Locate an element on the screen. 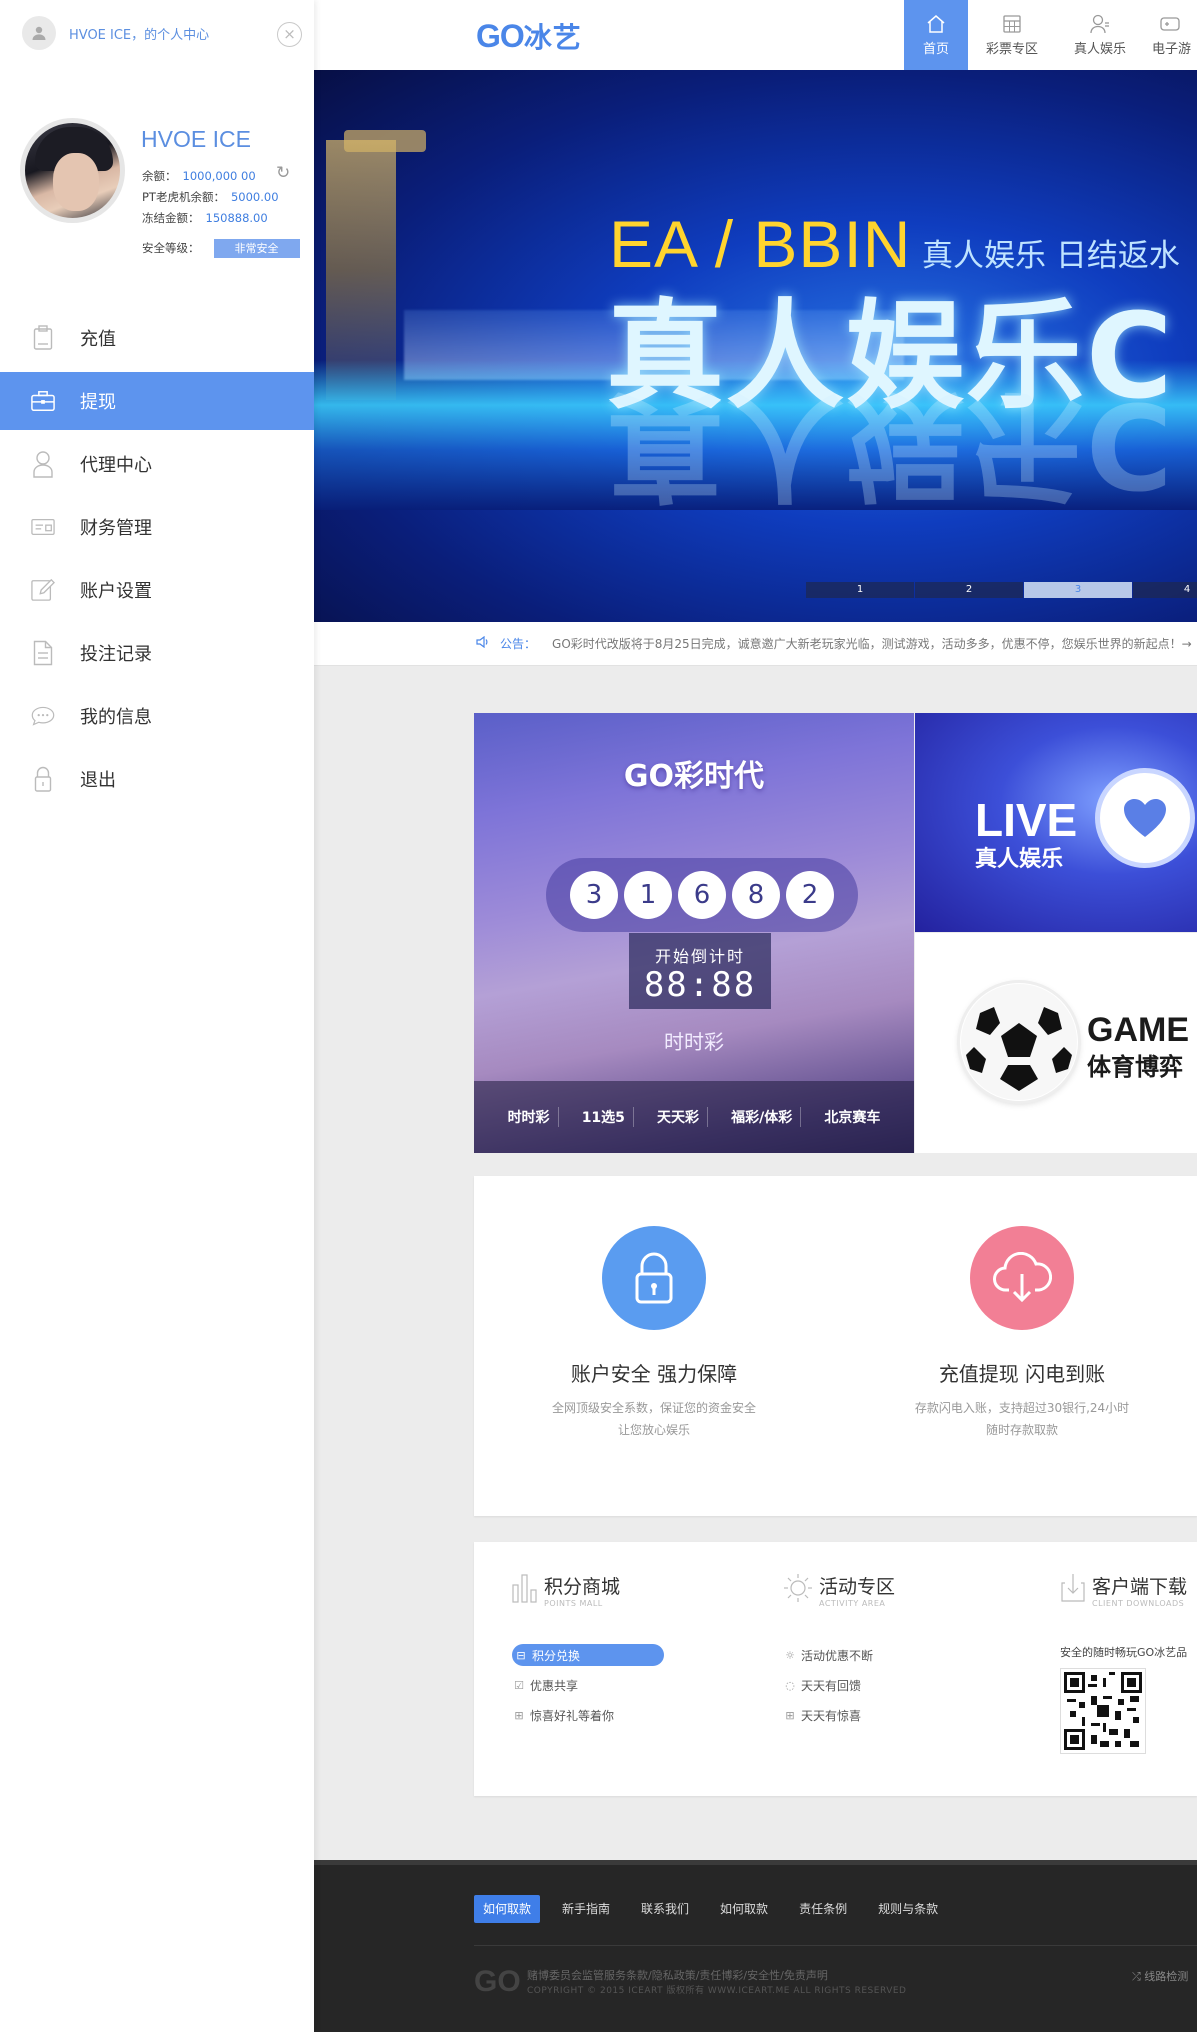 The height and width of the screenshot is (2032, 1197). footer-link-withdraw-help-2: 如何取款 is located at coordinates (744, 1909).